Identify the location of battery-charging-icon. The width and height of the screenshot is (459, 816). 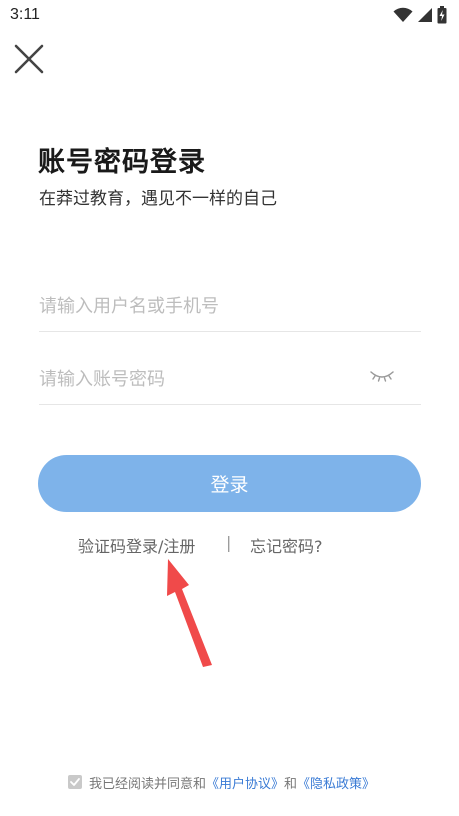
(442, 15).